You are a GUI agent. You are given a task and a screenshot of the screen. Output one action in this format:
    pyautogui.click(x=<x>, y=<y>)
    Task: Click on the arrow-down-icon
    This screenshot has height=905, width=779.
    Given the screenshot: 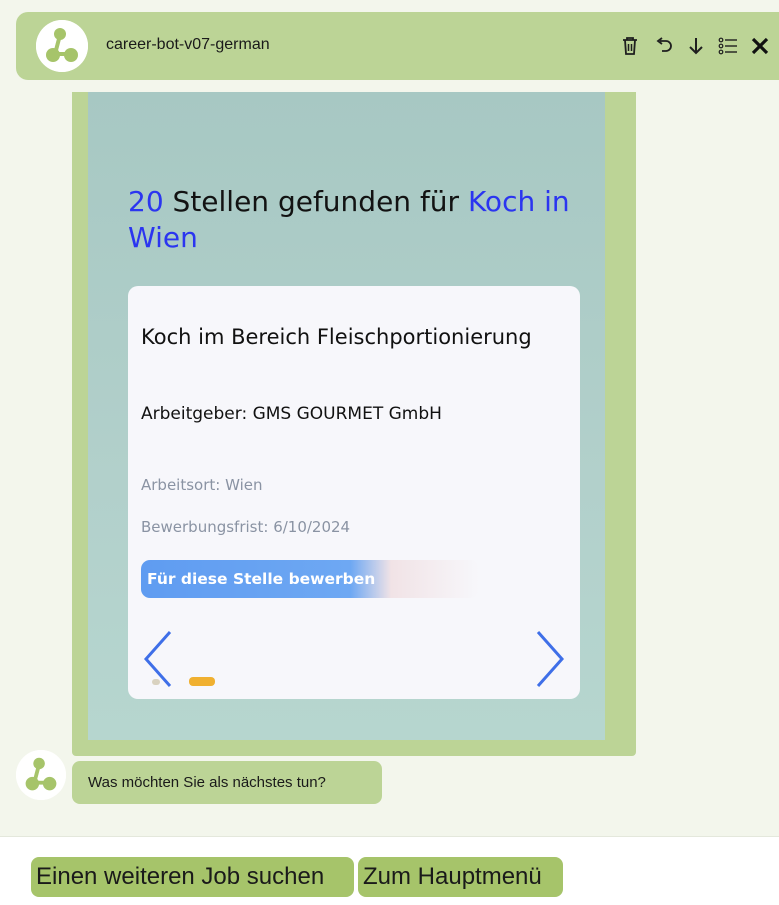 What is the action you would take?
    pyautogui.click(x=696, y=46)
    